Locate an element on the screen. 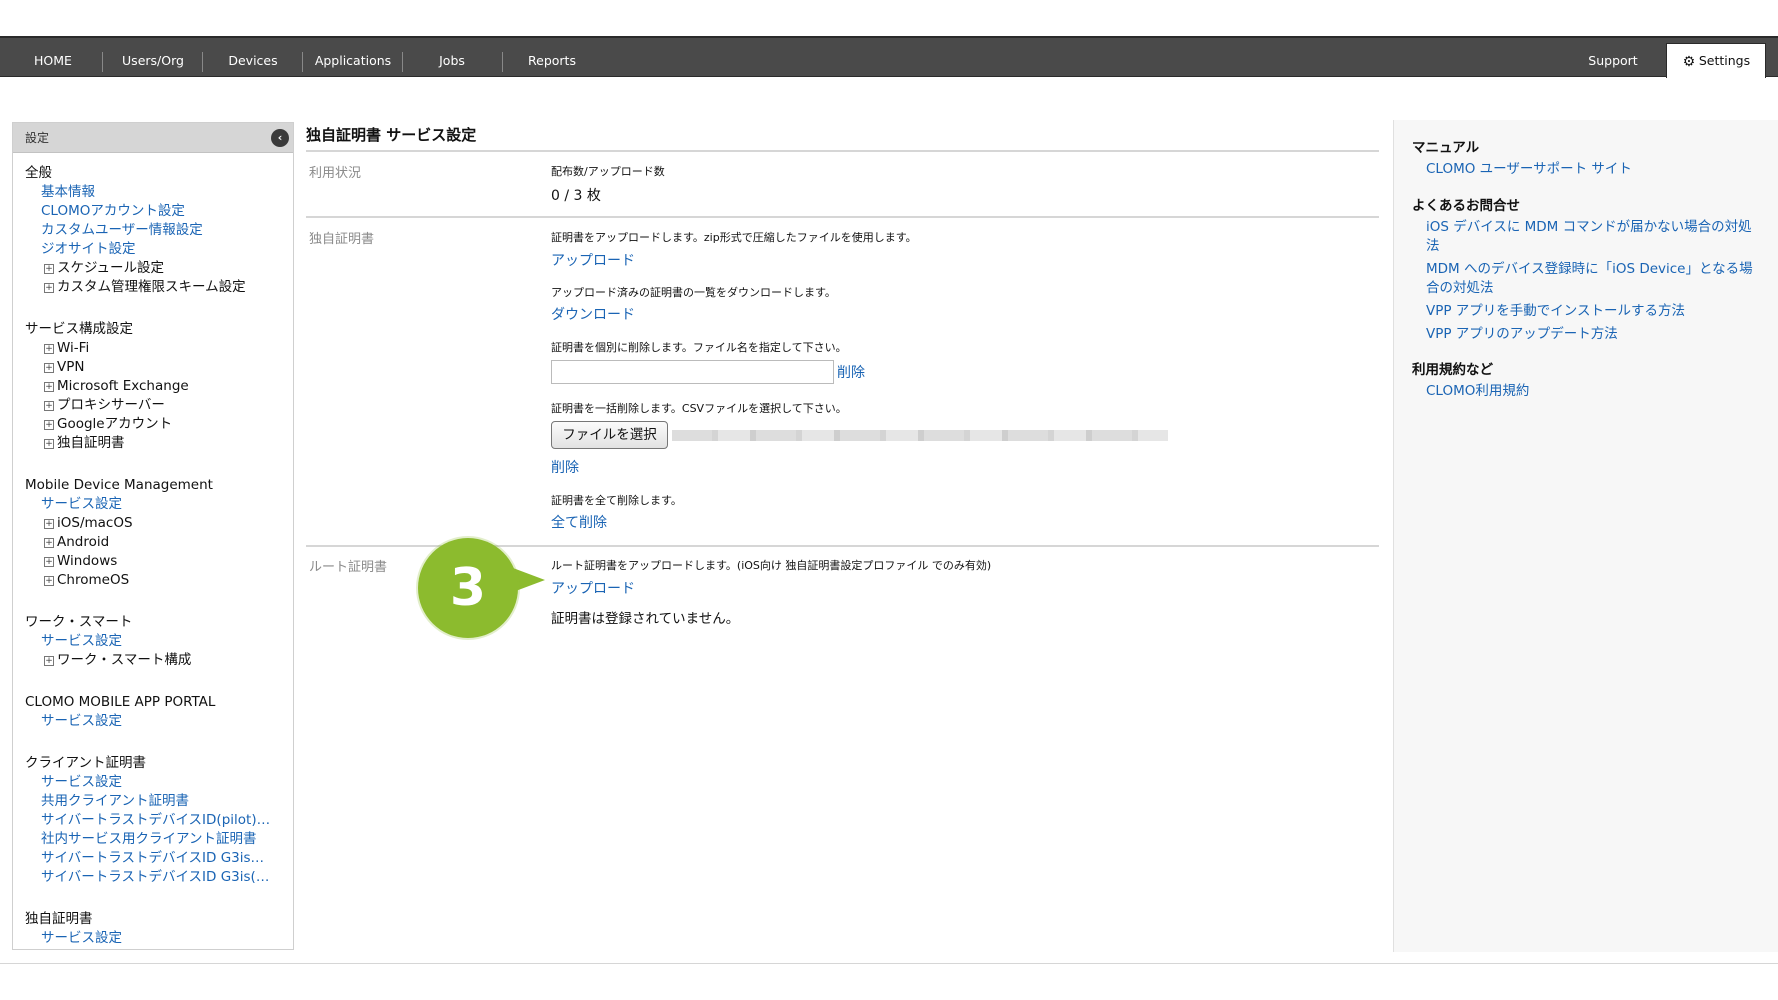 The width and height of the screenshot is (1778, 1000). sidebar-item-mdm-service: サービス設定 is located at coordinates (156, 504).